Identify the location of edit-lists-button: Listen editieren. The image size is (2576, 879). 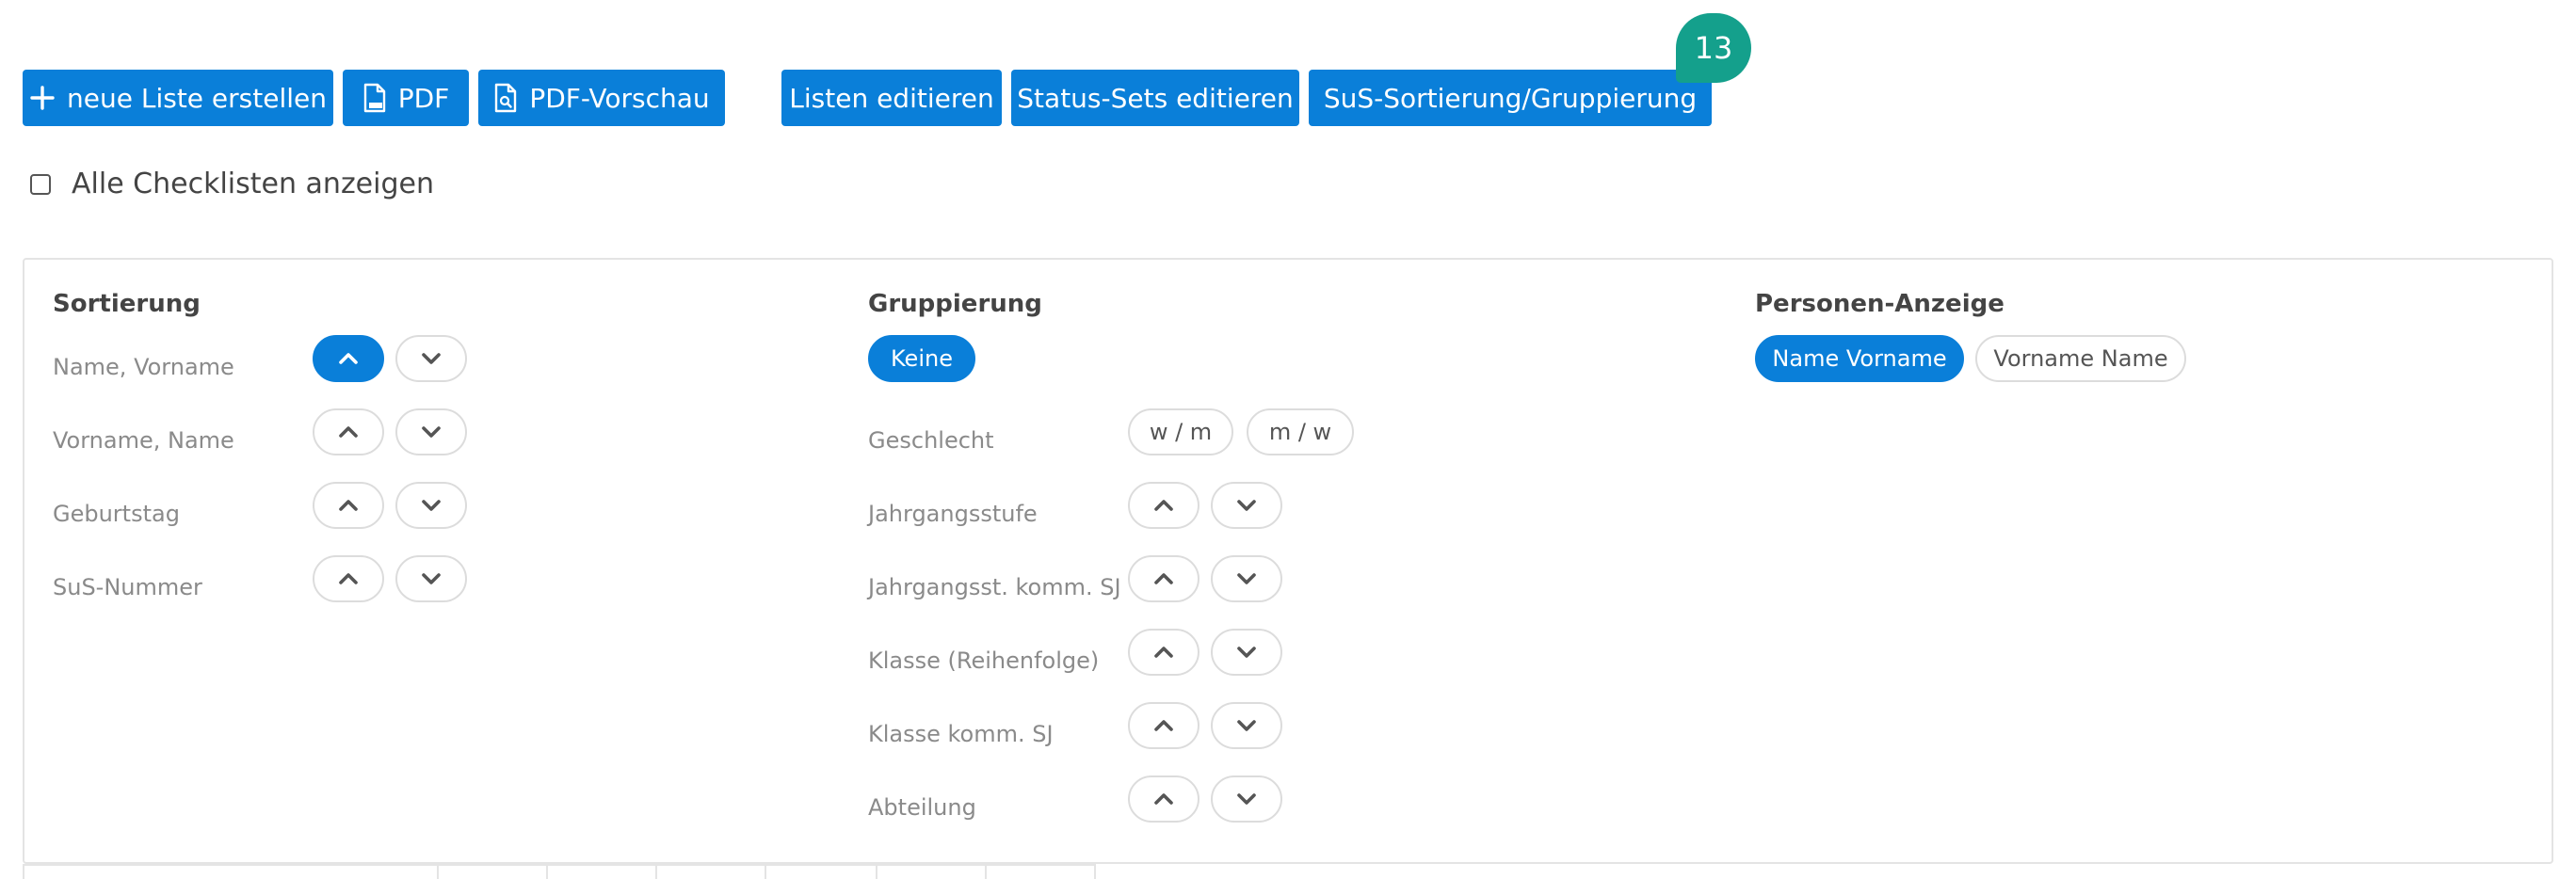
(891, 98).